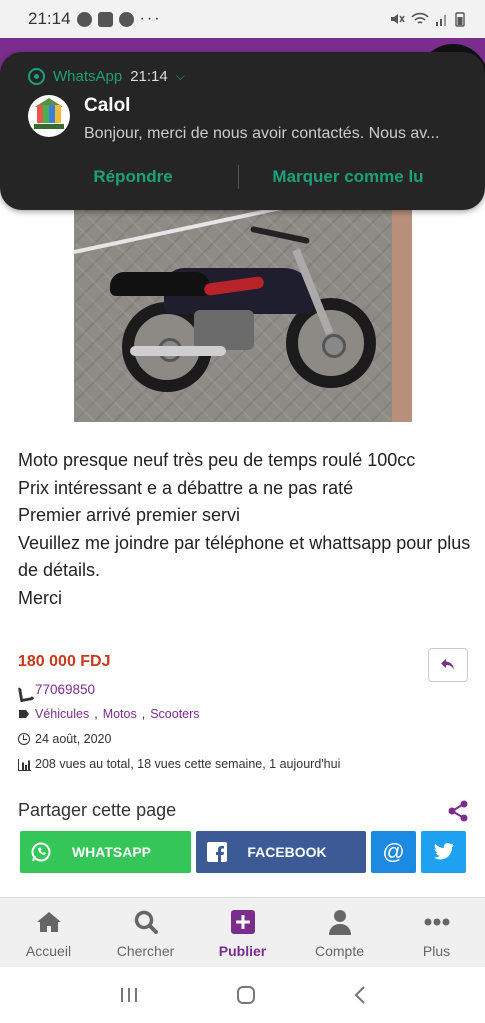 This screenshot has height=1023, width=485. What do you see at coordinates (24, 714) in the screenshot?
I see `tag-icon` at bounding box center [24, 714].